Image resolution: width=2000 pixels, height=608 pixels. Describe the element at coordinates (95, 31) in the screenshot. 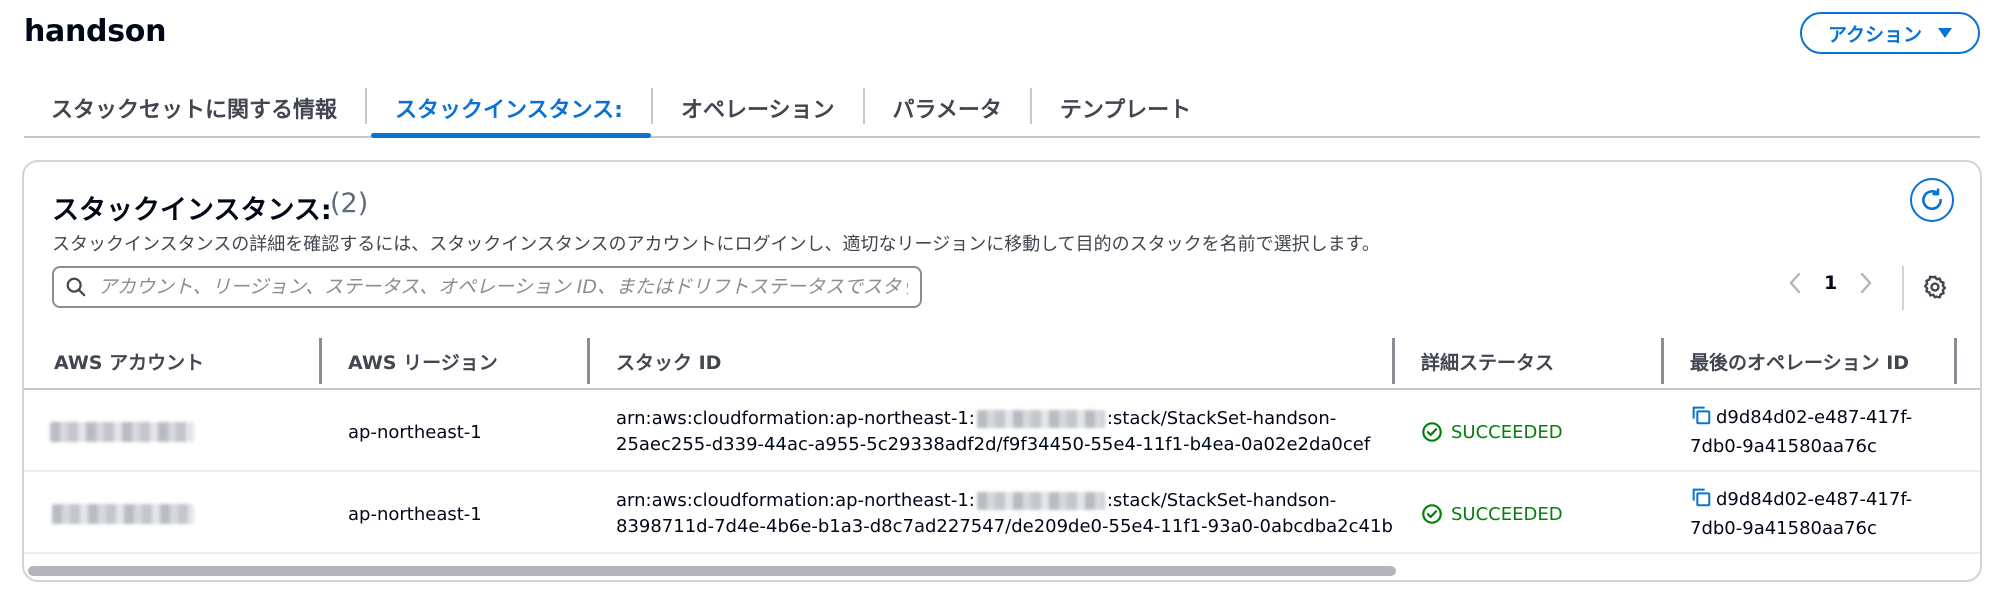

I see `page-title: handson` at that location.